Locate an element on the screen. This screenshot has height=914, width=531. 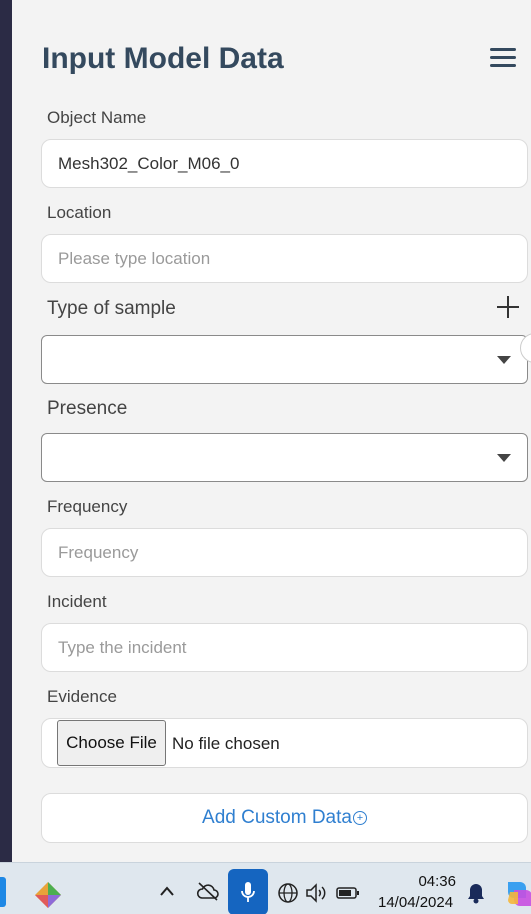
incident-label: Incident is located at coordinates (77, 601).